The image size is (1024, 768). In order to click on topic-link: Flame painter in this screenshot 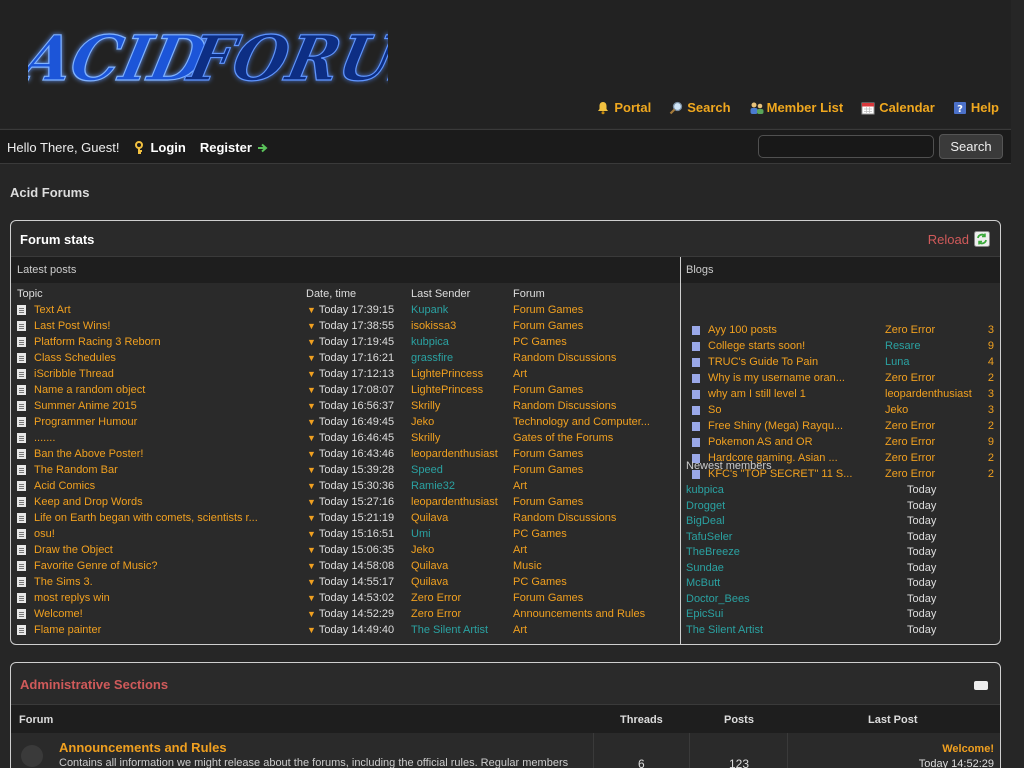, I will do `click(59, 630)`.